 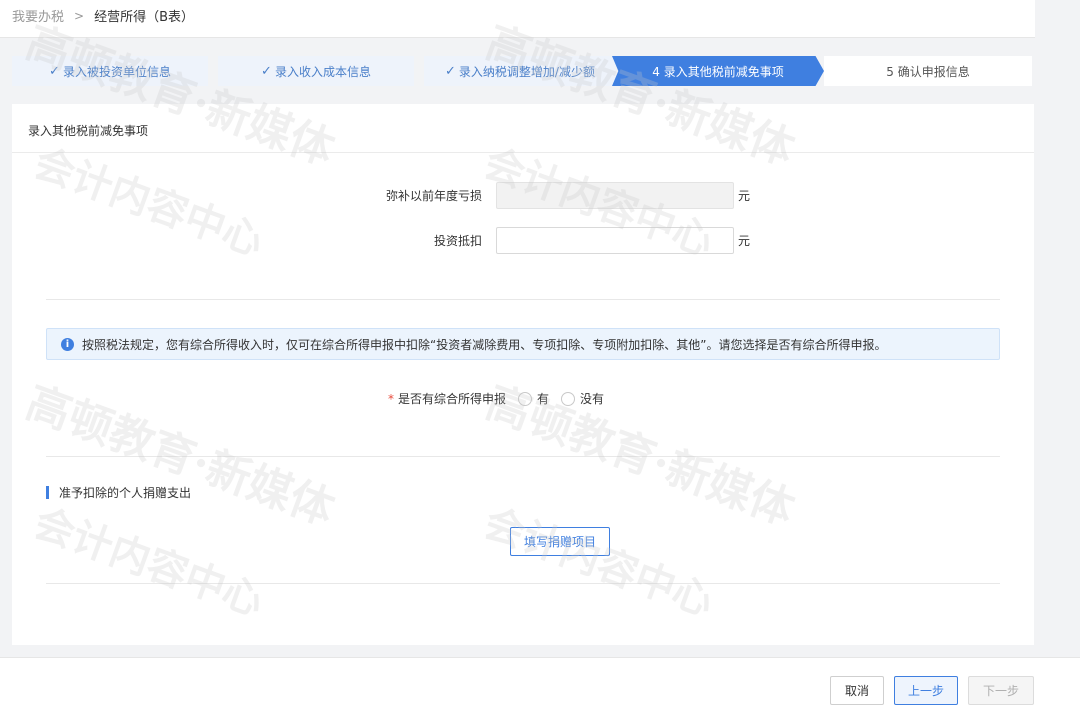 I want to click on step-5: 5 确认申报信息, so click(x=928, y=71).